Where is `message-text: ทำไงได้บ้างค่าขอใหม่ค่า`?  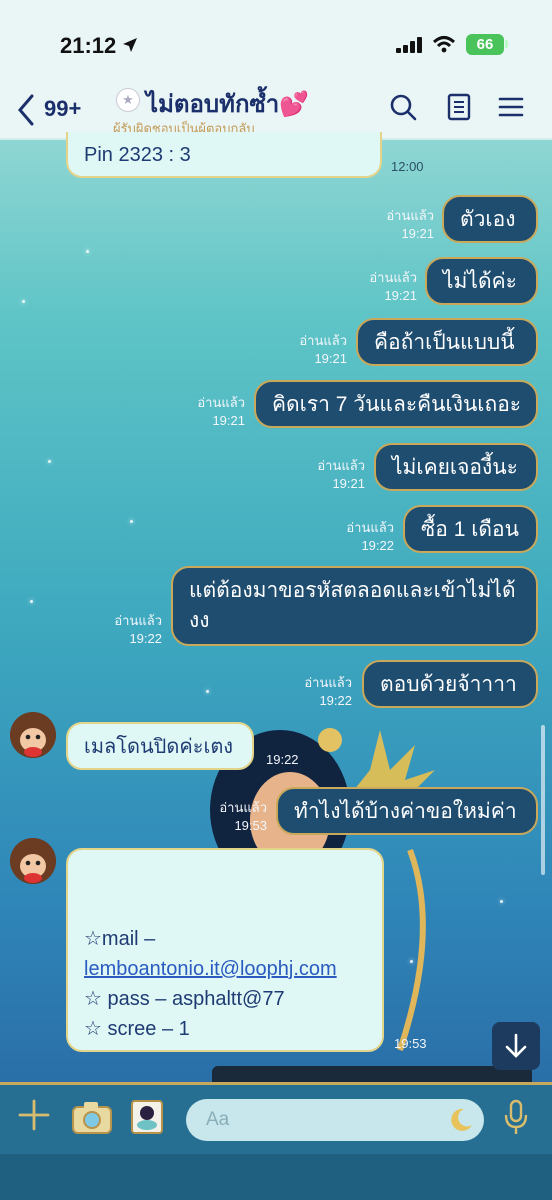 message-text: ทำไงได้บ้างค่าขอใหม่ค่า is located at coordinates (405, 811).